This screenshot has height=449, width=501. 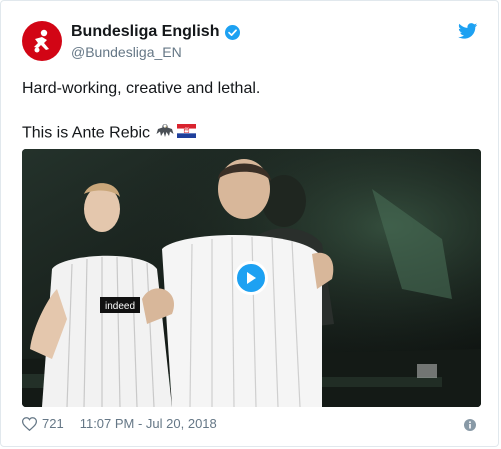 What do you see at coordinates (53, 423) in the screenshot?
I see `like-count: 721` at bounding box center [53, 423].